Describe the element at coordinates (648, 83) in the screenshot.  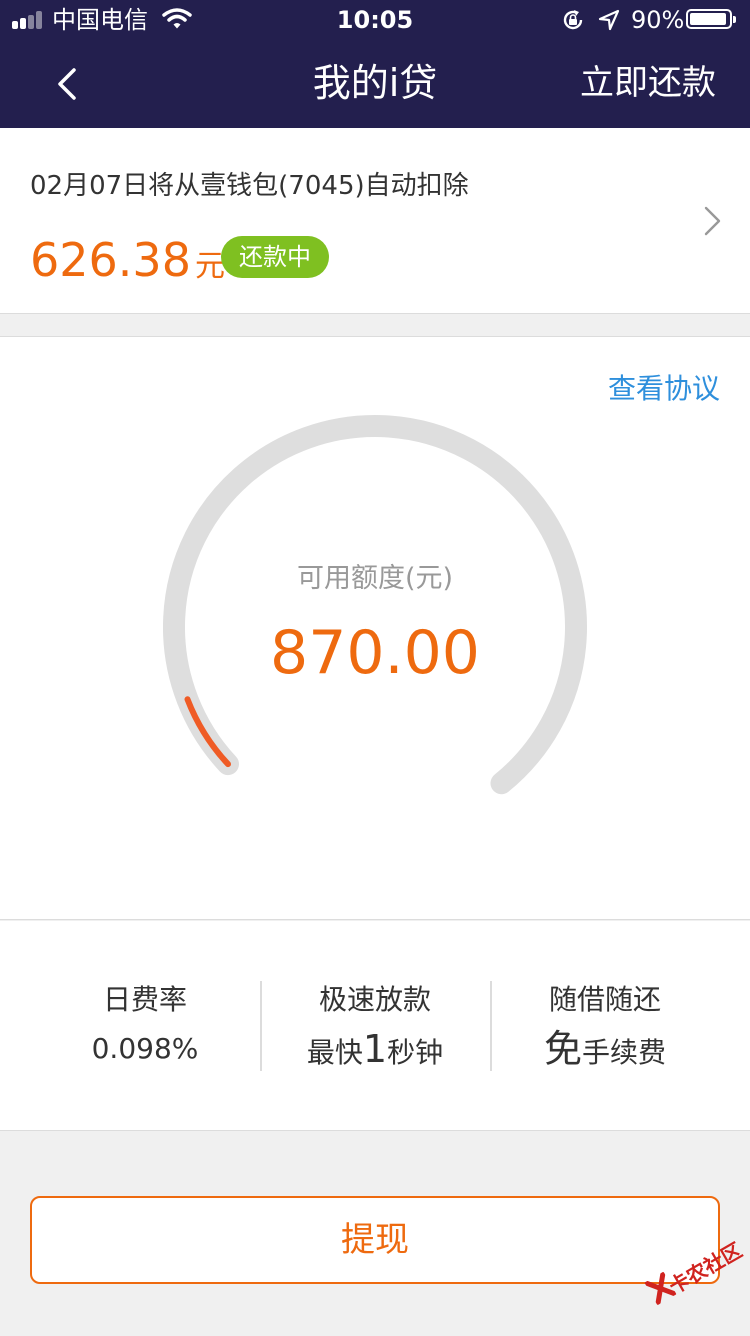
I see `repay-now-button: 立即还款` at that location.